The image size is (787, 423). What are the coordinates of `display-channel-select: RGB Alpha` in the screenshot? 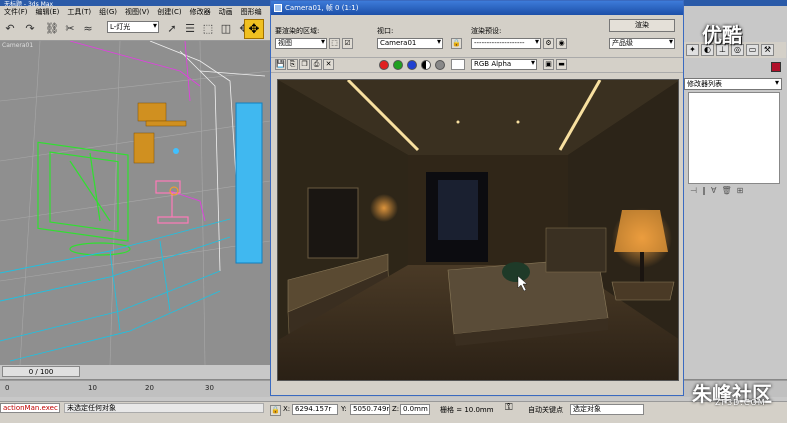 It's located at (504, 64).